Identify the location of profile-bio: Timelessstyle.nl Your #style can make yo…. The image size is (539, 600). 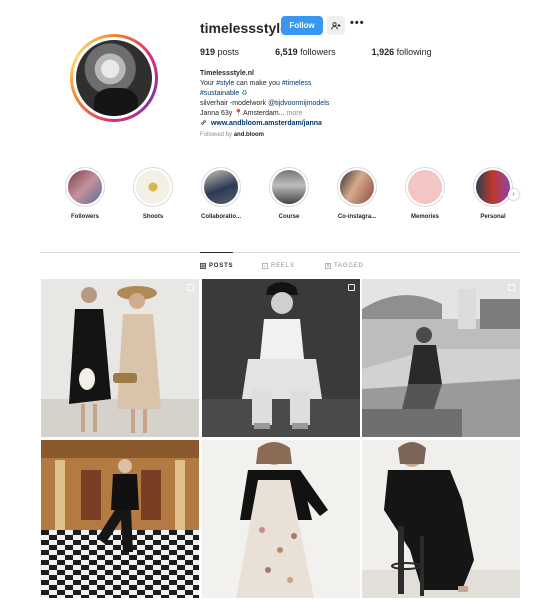
(315, 99).